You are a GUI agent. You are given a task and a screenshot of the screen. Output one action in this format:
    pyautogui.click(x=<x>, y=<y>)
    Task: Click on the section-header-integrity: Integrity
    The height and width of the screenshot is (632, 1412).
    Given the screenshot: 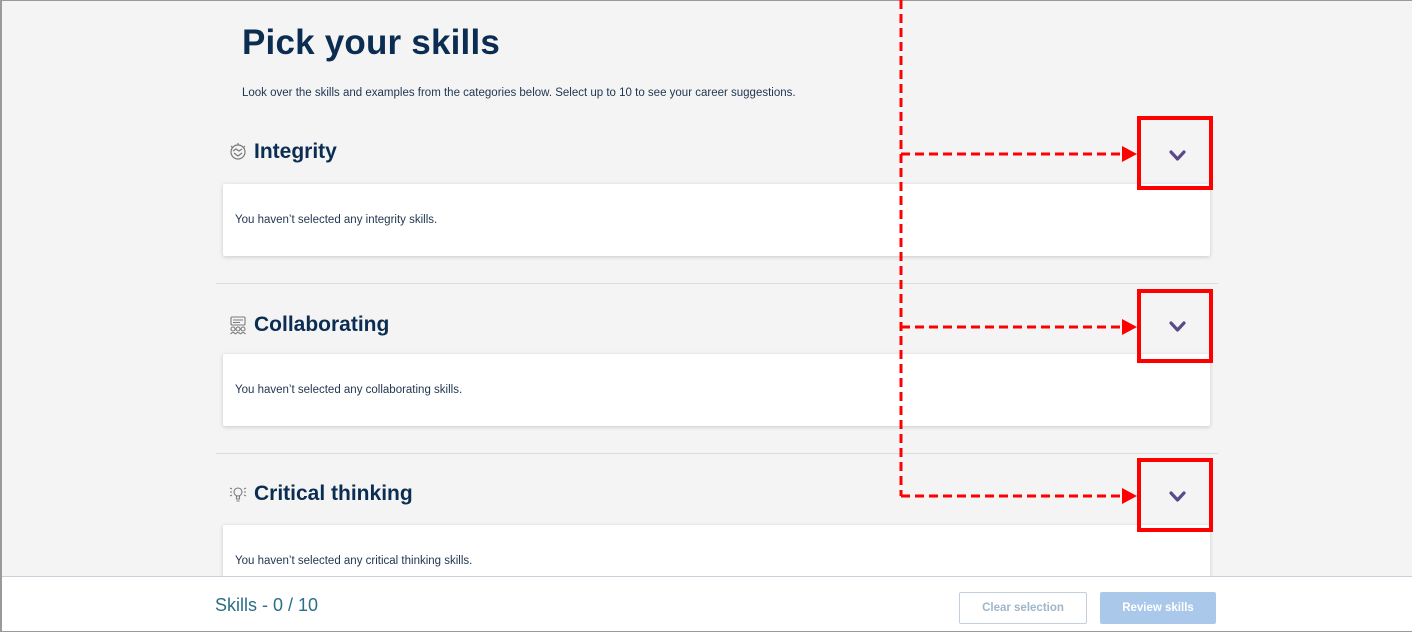 What is the action you would take?
    pyautogui.click(x=282, y=152)
    